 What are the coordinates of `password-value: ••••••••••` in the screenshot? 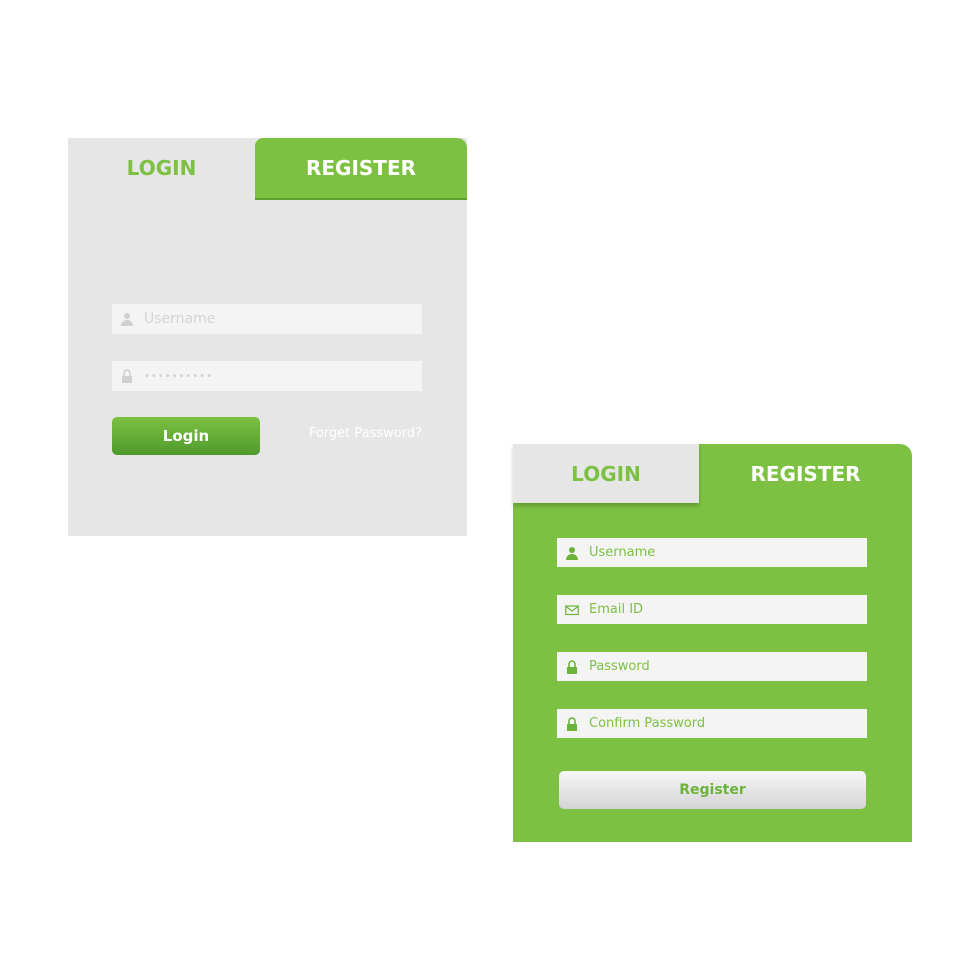 It's located at (178, 376).